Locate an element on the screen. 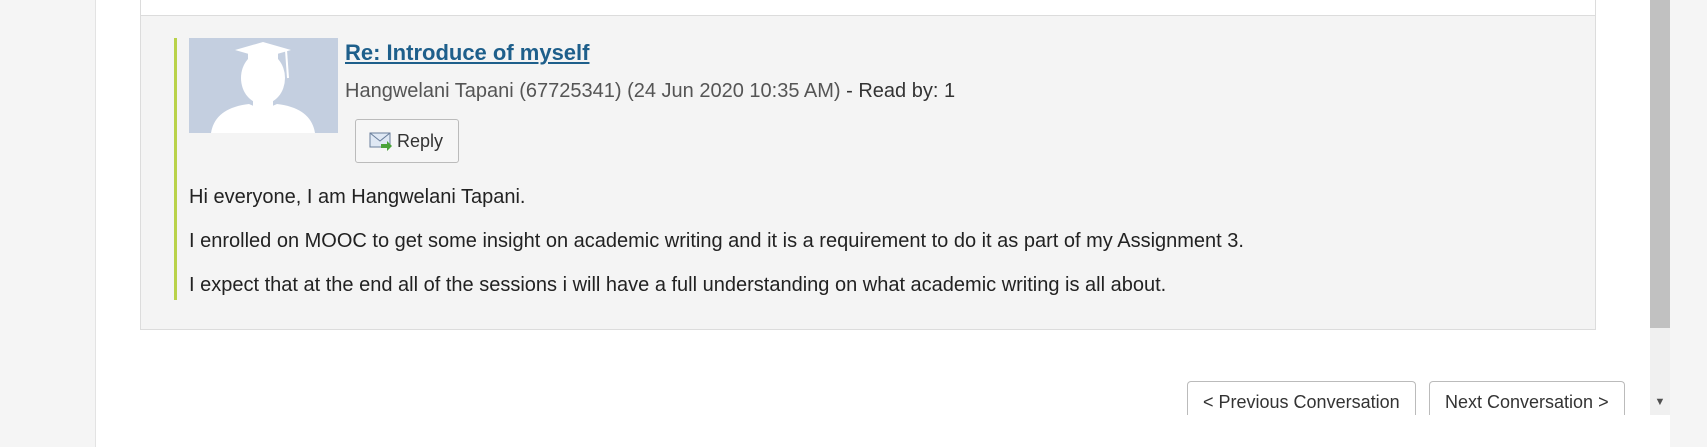 The width and height of the screenshot is (1707, 447). bottom-edge is located at coordinates (883, 431).